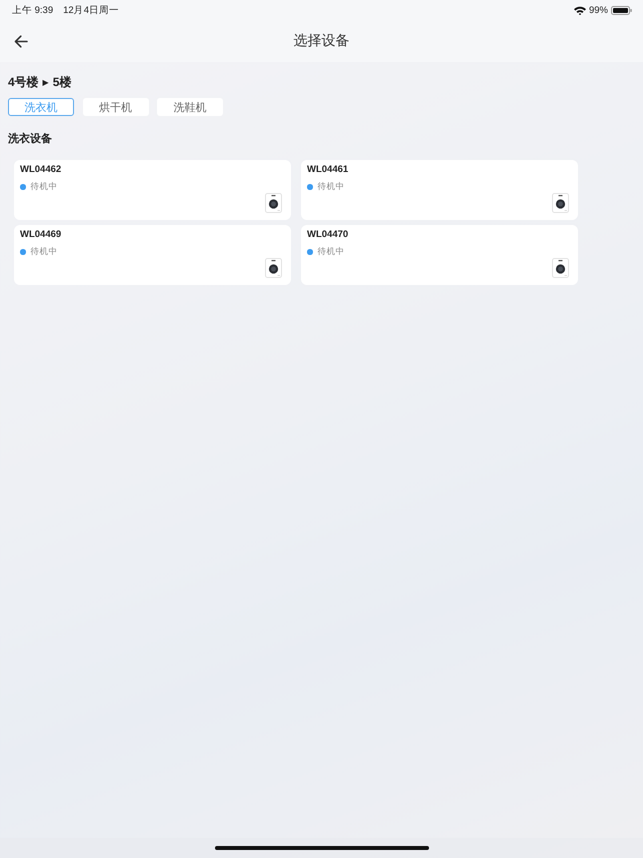 The image size is (643, 858). What do you see at coordinates (33, 10) in the screenshot?
I see `status-time: 上午 9:39` at bounding box center [33, 10].